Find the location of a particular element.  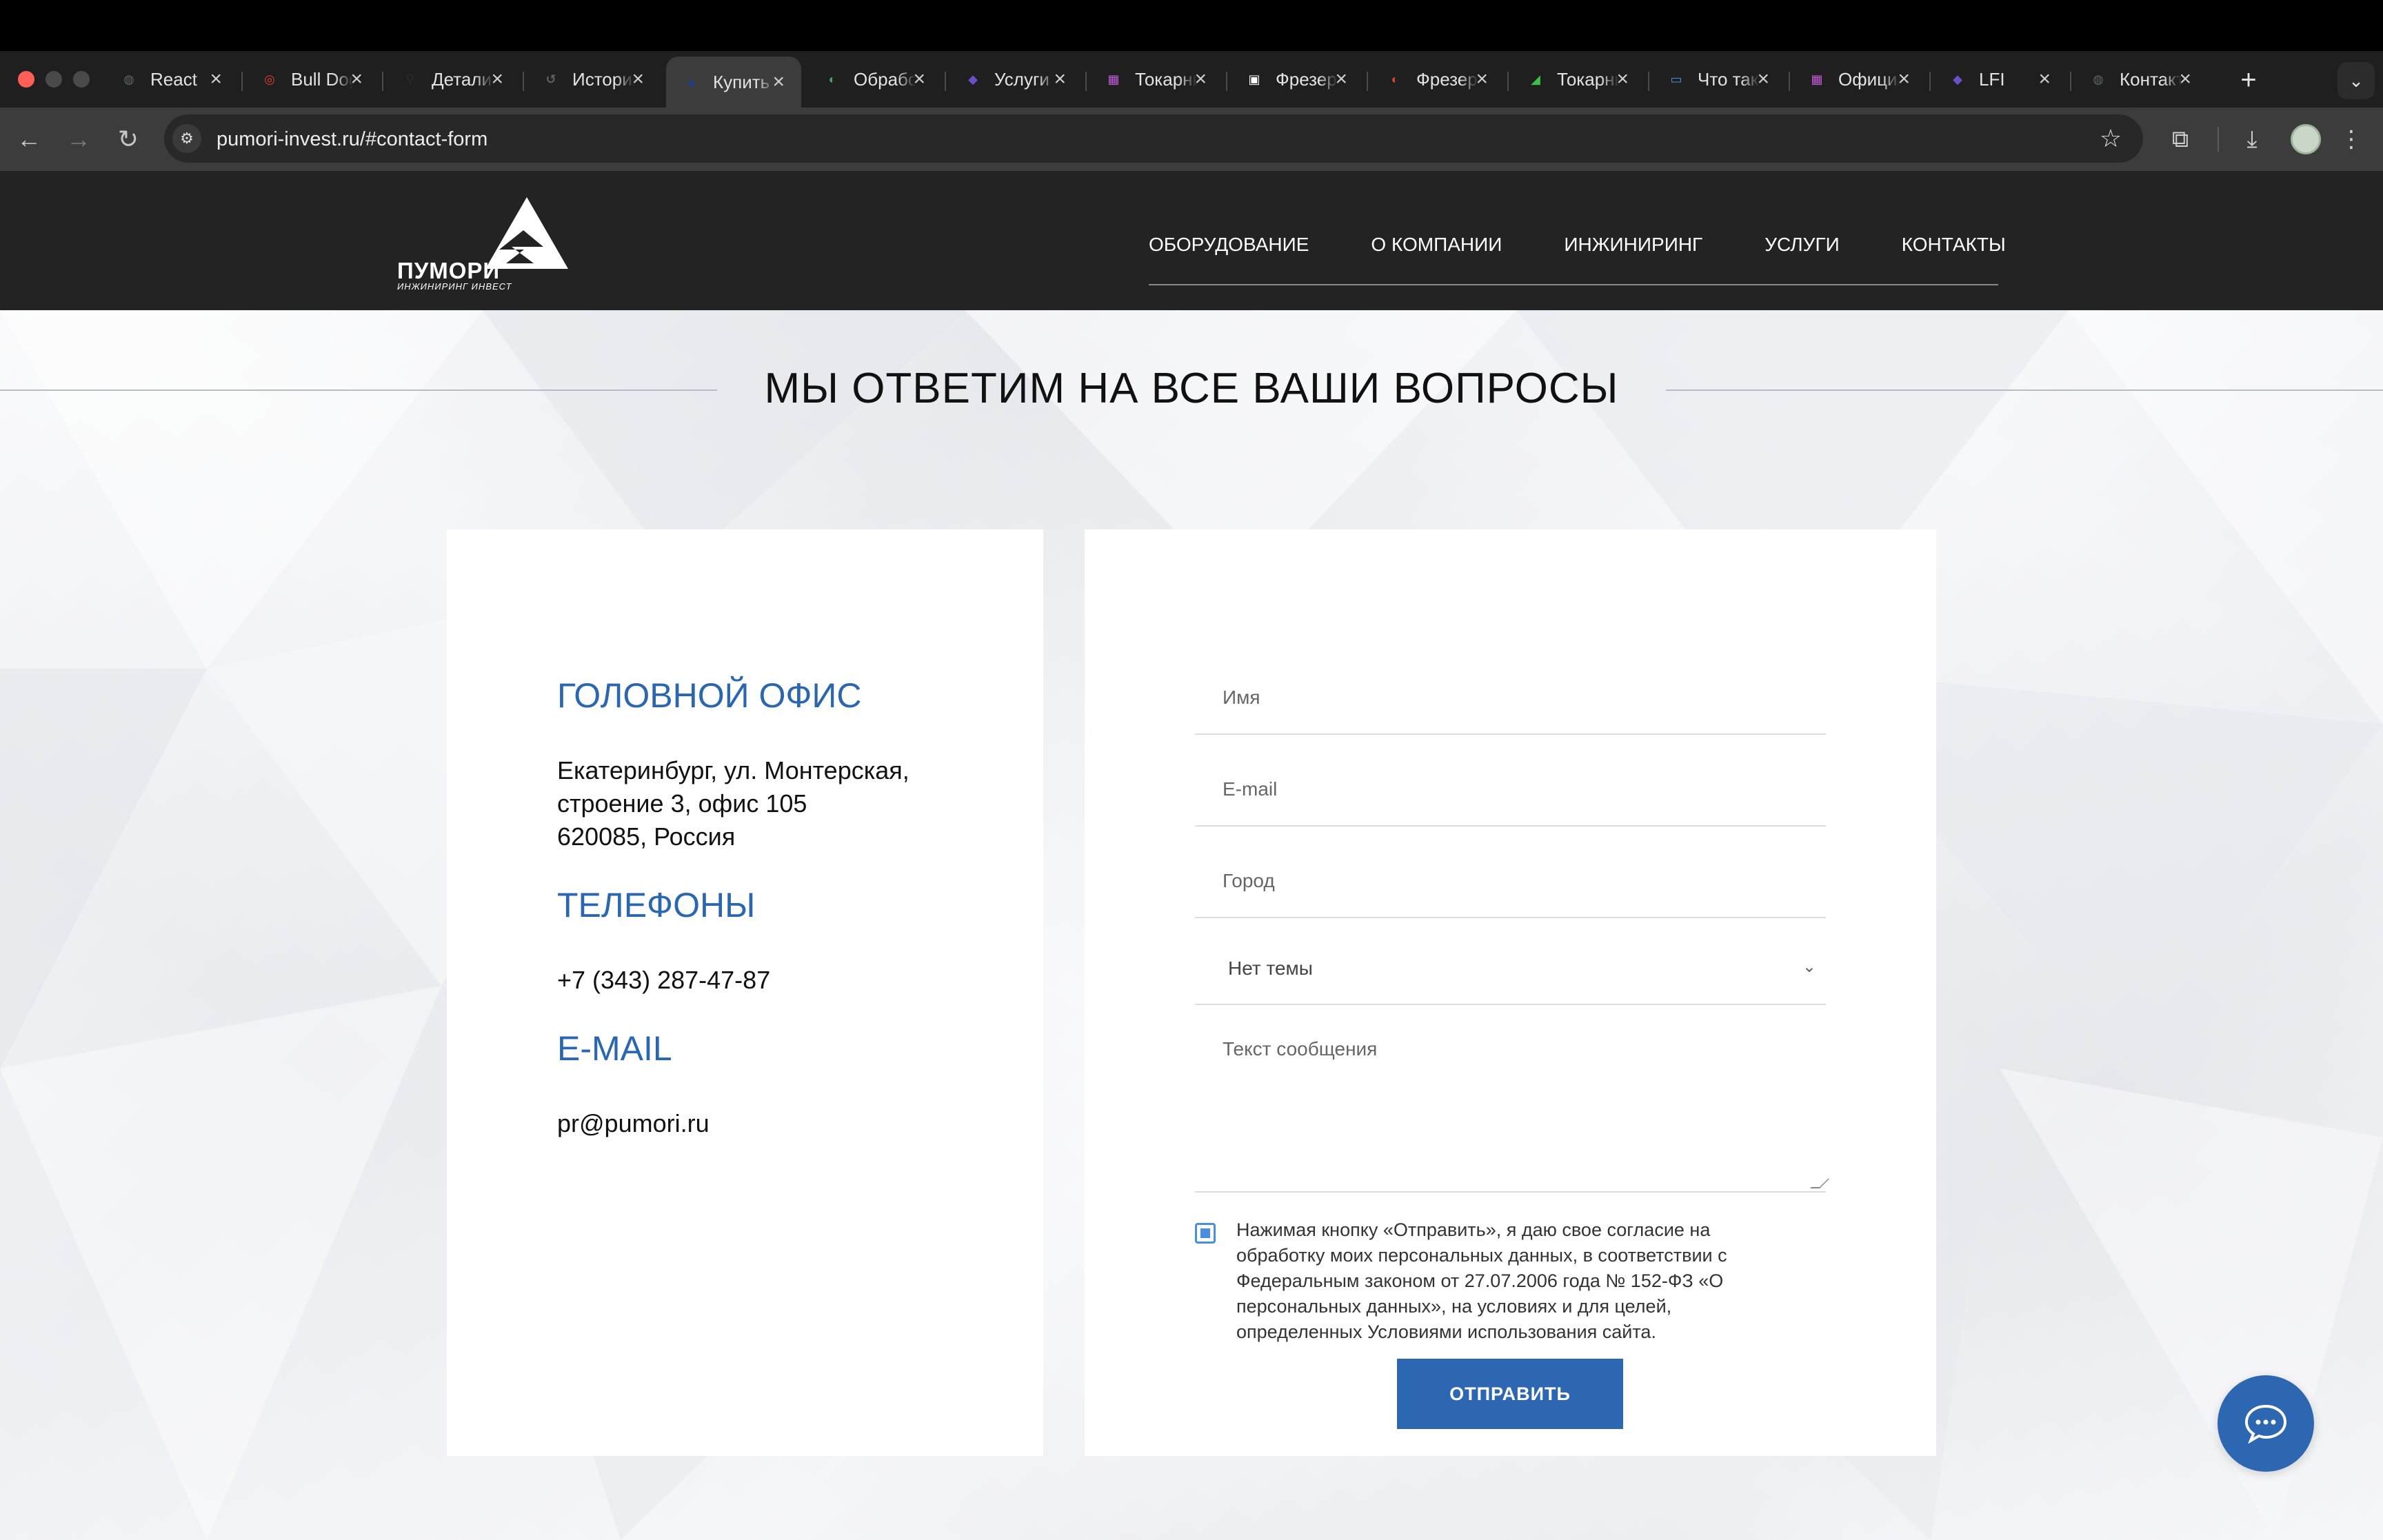

chat-widget-button is located at coordinates (2266, 1423).